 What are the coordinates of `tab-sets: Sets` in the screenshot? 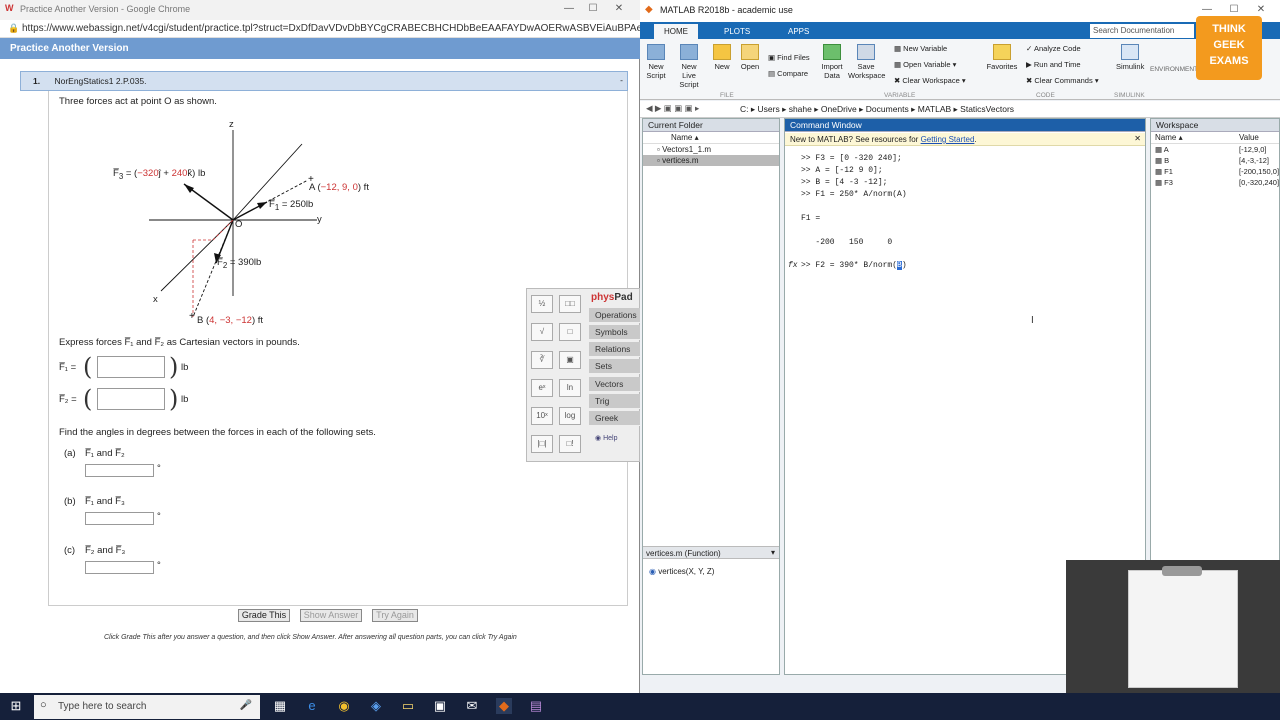 It's located at (615, 366).